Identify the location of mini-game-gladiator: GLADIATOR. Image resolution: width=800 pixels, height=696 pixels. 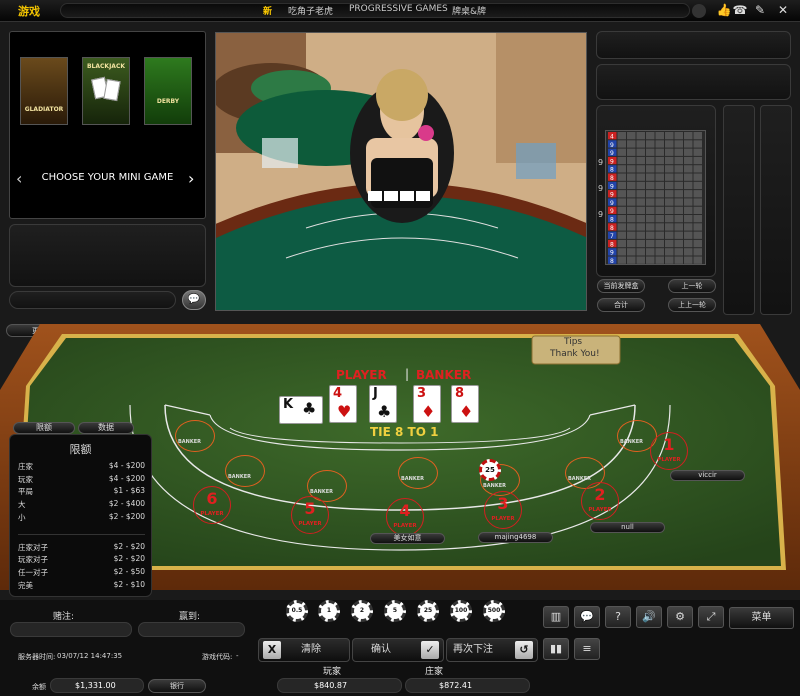
(44, 91).